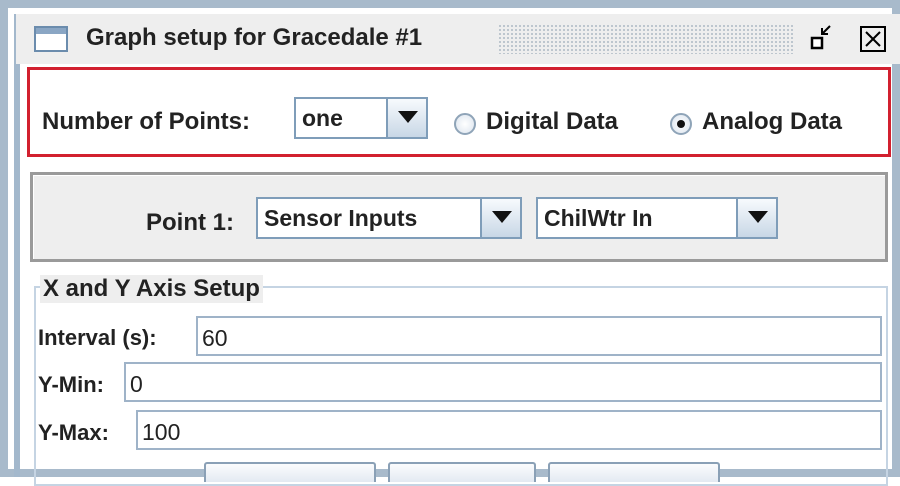  What do you see at coordinates (71, 384) in the screenshot?
I see `ymin-label: Y-Min:` at bounding box center [71, 384].